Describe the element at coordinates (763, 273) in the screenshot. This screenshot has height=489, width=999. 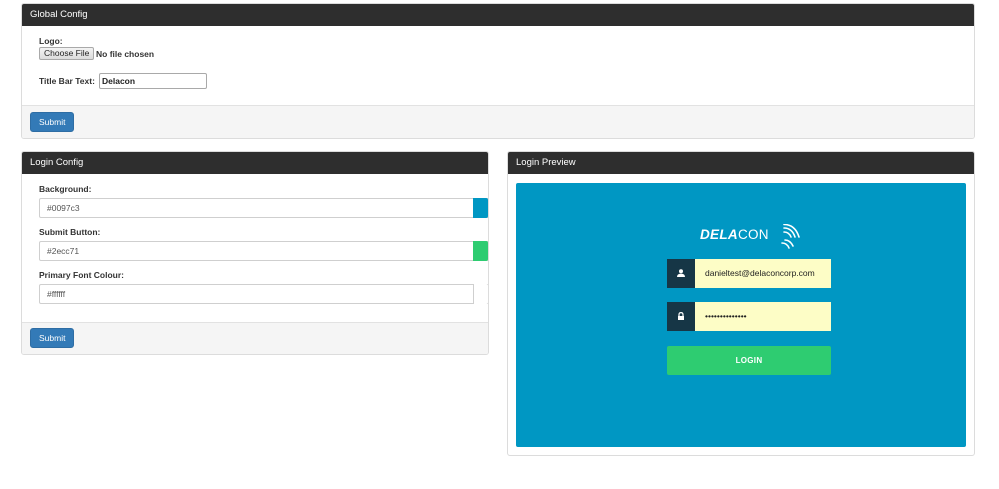
I see `email-input: danieltest@delaconcorp.com` at that location.